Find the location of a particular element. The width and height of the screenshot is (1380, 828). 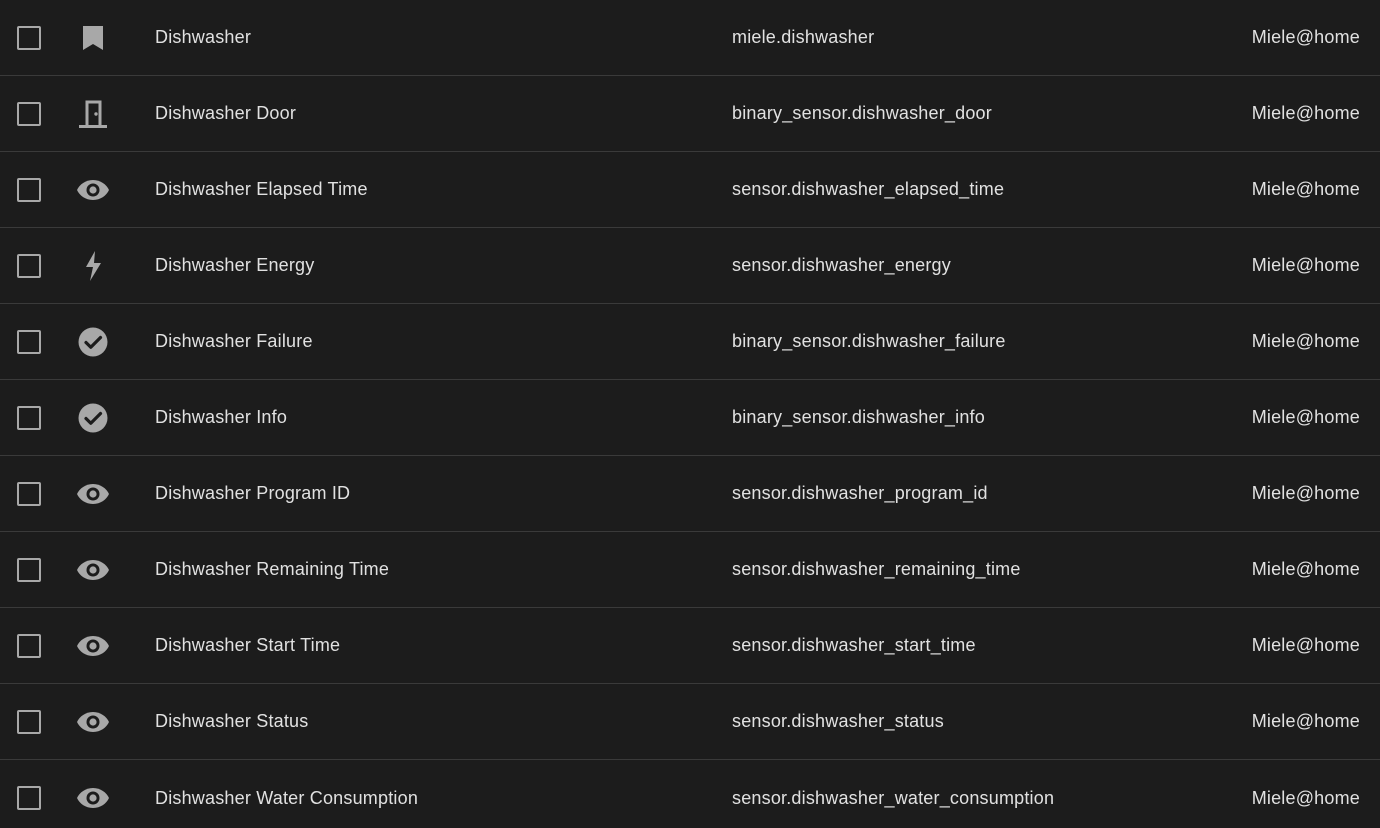

bookmark-icon is located at coordinates (93, 38).